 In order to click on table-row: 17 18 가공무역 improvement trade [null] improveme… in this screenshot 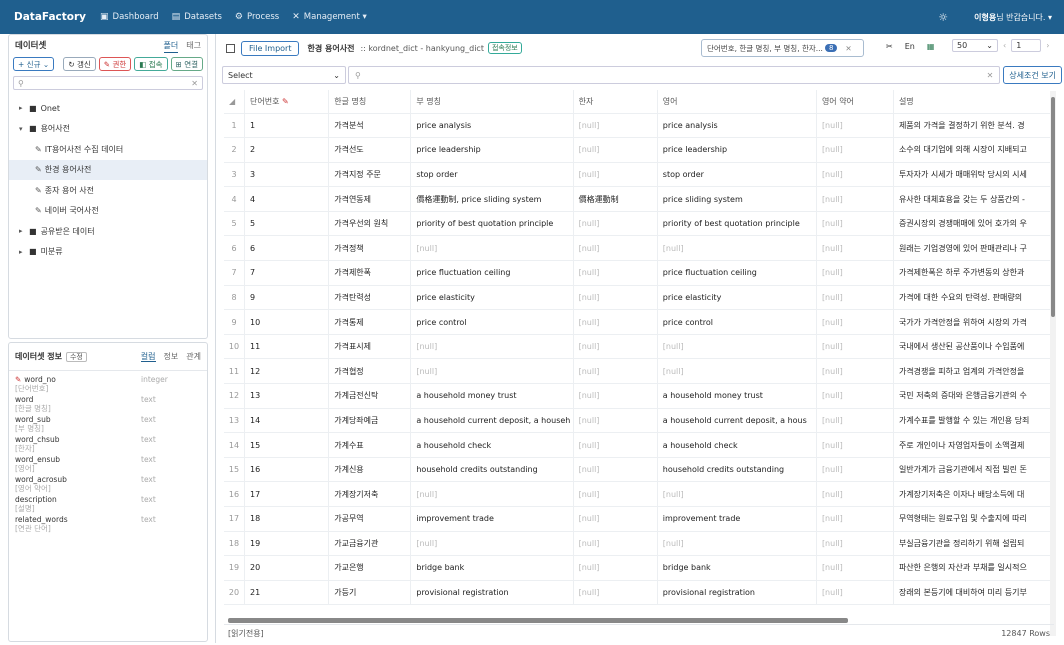, I will do `click(639, 519)`.